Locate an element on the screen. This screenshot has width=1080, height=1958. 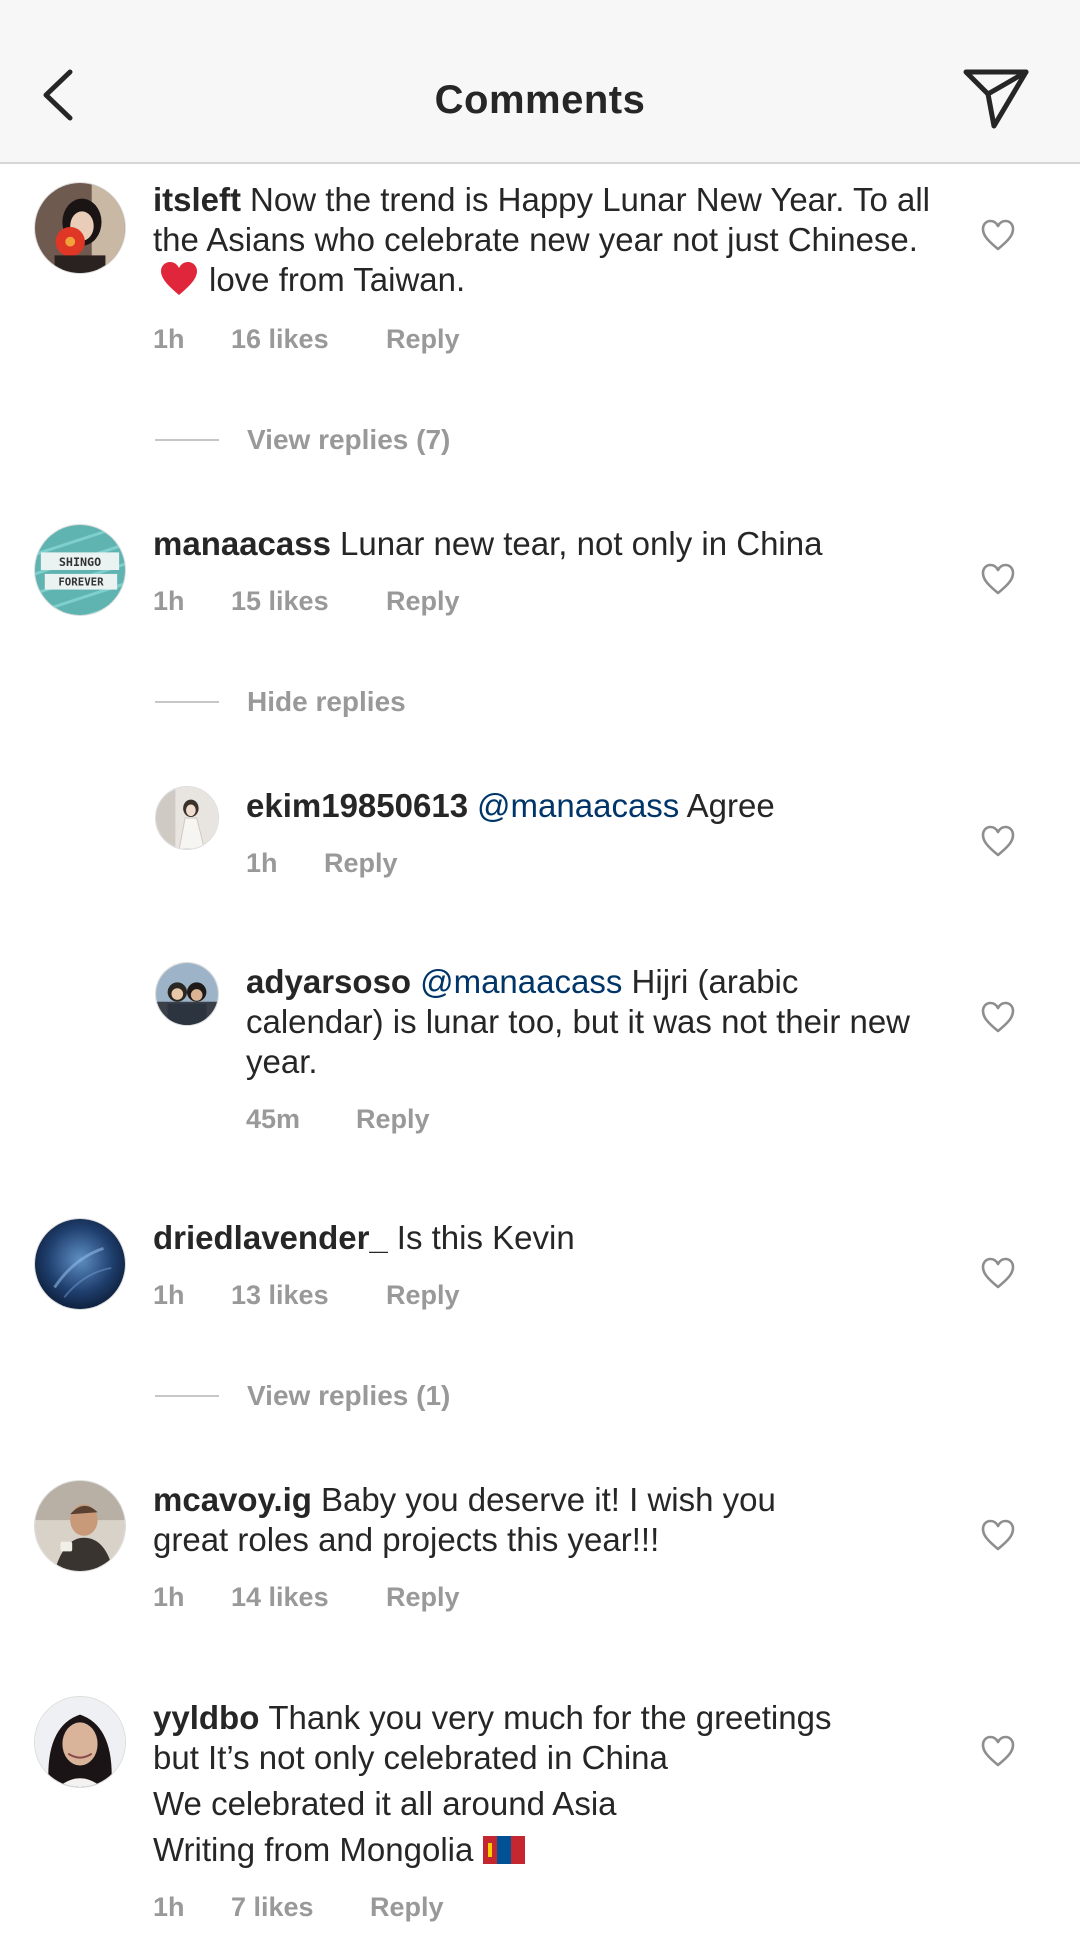
likes-count: 16 likes is located at coordinates (308, 339).